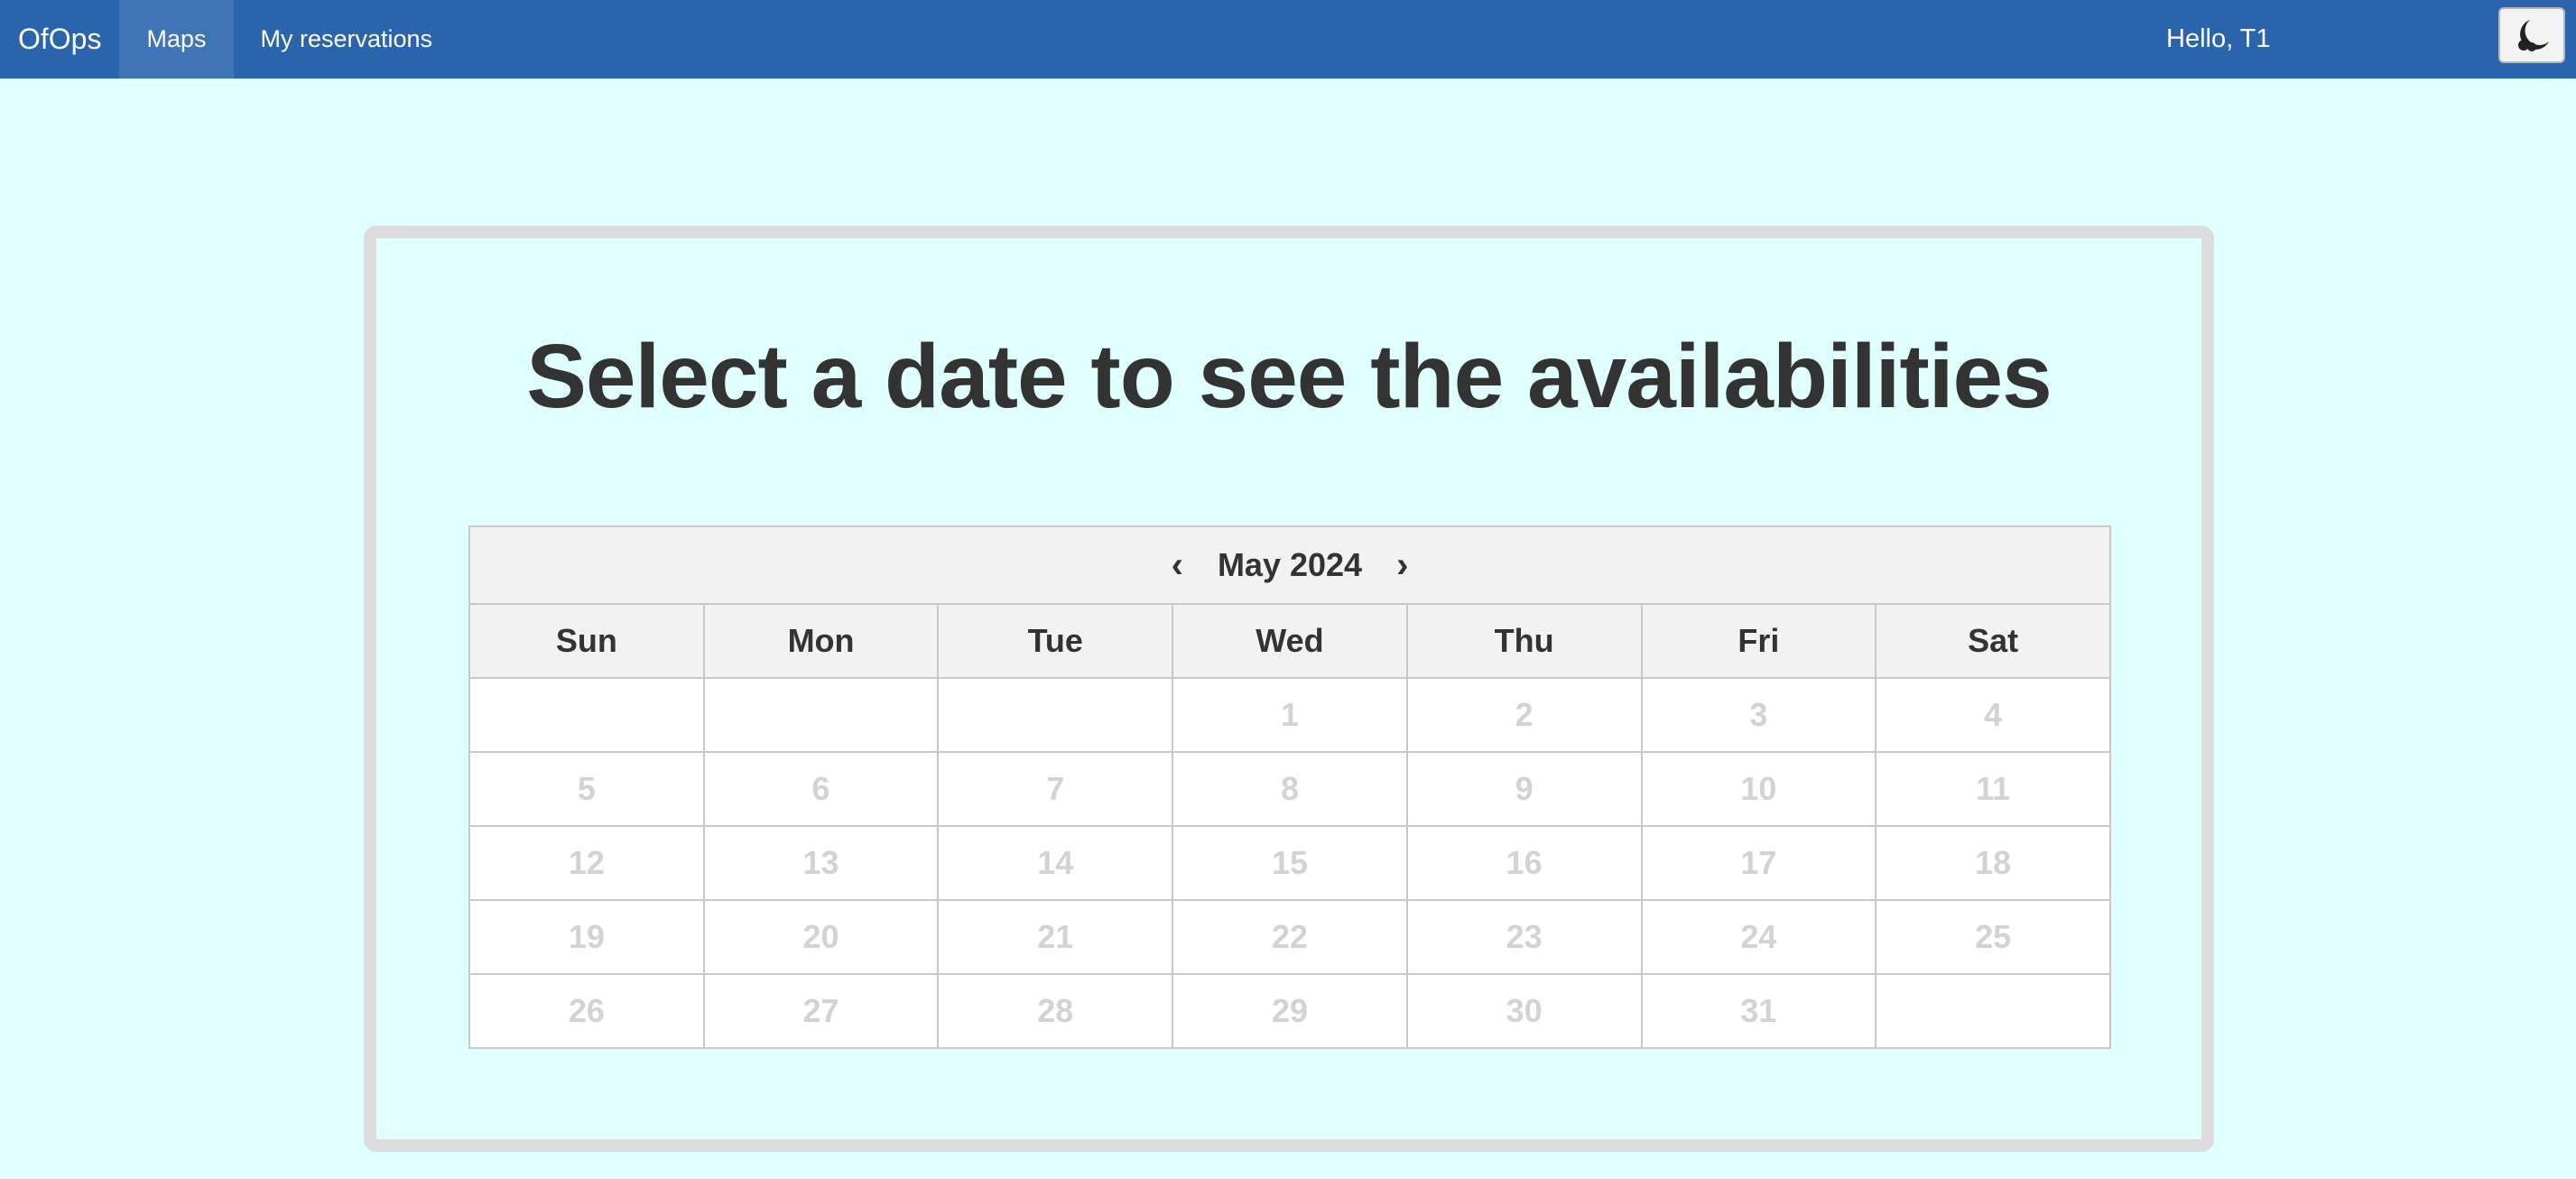 Image resolution: width=2576 pixels, height=1179 pixels. What do you see at coordinates (1524, 1011) in the screenshot?
I see `day-cell: 30` at bounding box center [1524, 1011].